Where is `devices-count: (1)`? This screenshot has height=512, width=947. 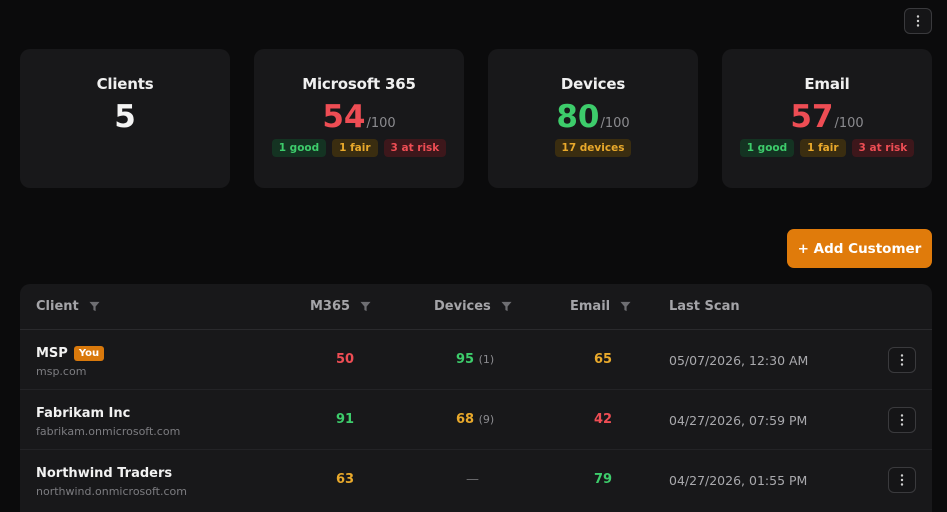 devices-count: (1) is located at coordinates (486, 359).